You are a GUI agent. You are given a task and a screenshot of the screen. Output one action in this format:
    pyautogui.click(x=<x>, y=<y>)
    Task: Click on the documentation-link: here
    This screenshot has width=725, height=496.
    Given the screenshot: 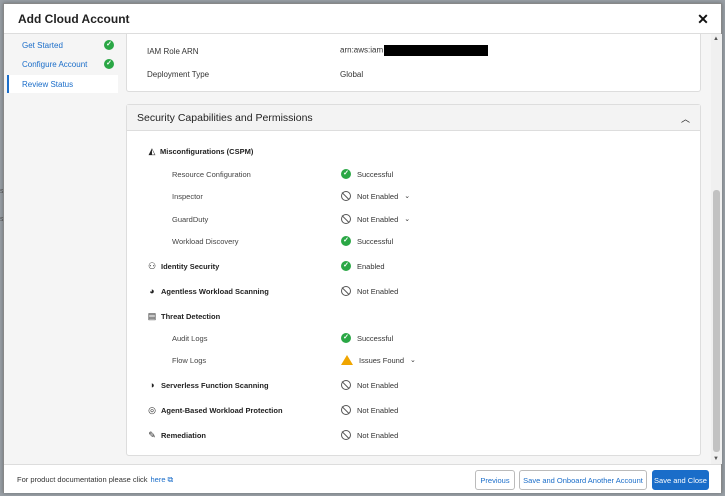 What is the action you would take?
    pyautogui.click(x=158, y=479)
    